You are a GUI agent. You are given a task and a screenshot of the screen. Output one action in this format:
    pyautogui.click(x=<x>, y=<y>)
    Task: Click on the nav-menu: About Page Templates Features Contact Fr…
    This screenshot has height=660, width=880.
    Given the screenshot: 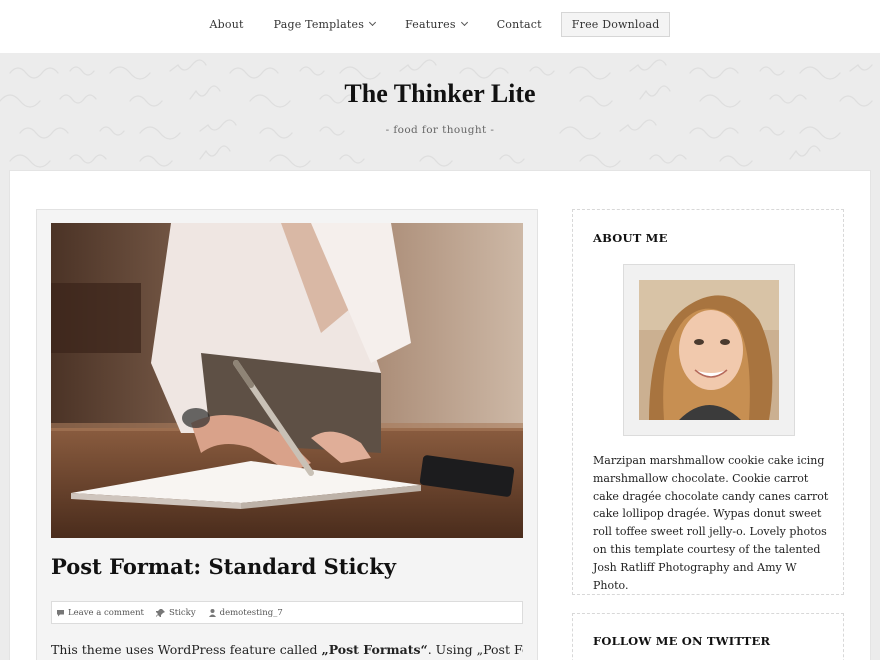 What is the action you would take?
    pyautogui.click(x=440, y=24)
    